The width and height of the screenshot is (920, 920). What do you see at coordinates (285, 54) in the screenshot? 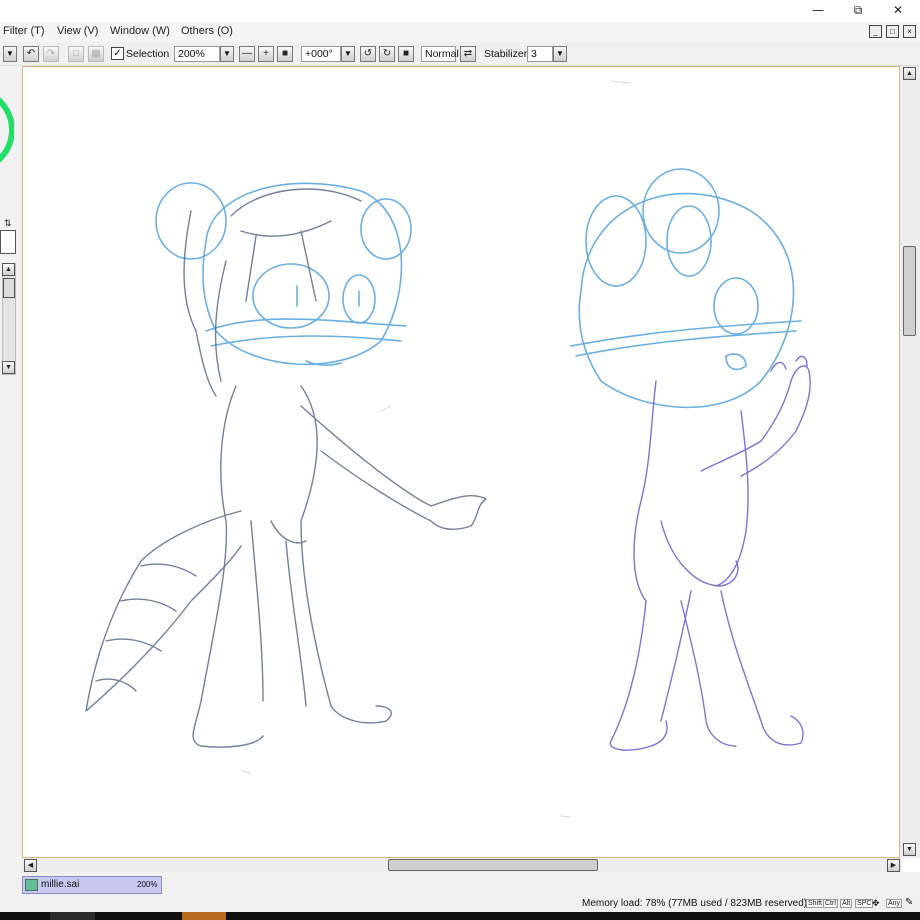
I see `zoom-reset-icon: ■` at bounding box center [285, 54].